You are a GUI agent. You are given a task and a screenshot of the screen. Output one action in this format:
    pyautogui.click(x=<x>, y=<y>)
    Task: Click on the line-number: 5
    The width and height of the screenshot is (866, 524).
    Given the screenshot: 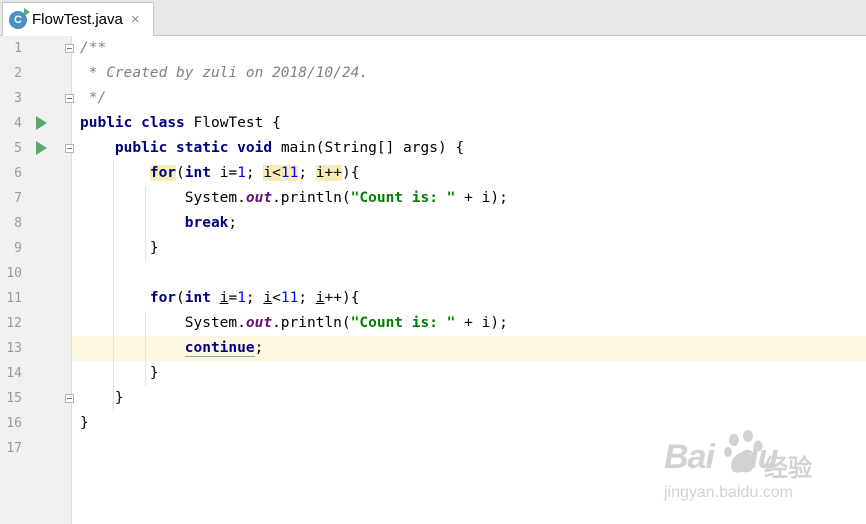 What is the action you would take?
    pyautogui.click(x=18, y=148)
    